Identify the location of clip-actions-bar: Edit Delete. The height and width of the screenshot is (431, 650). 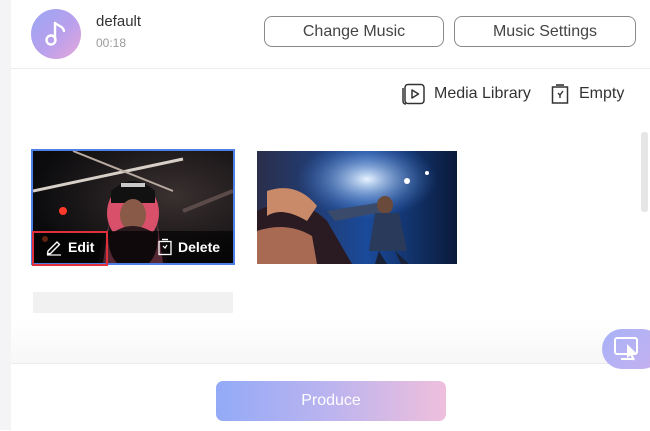
(133, 247).